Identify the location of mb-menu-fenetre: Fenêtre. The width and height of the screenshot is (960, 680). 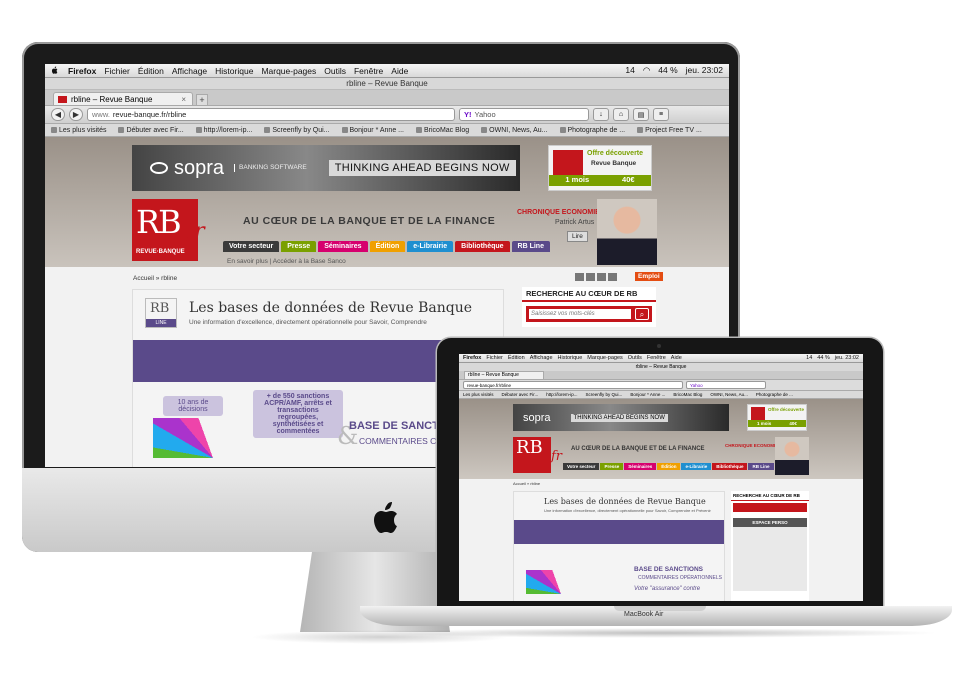
(656, 358).